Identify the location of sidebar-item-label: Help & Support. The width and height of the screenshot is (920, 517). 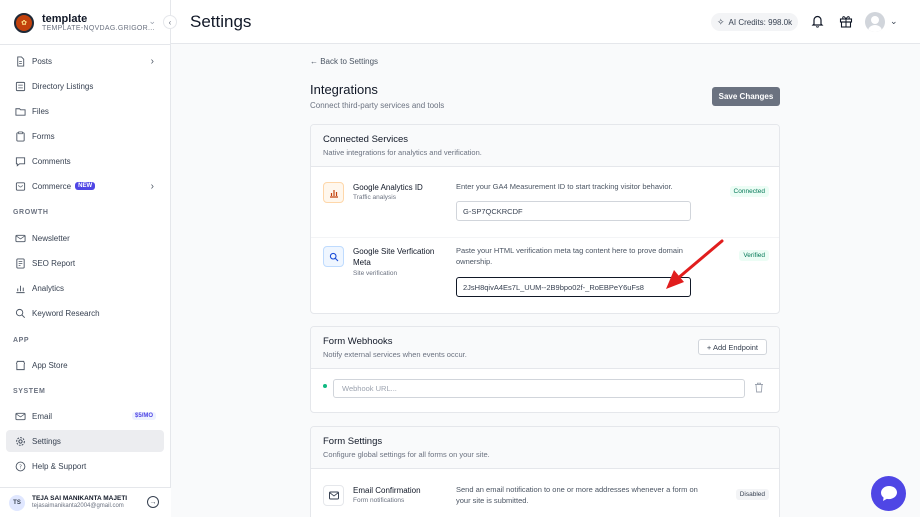
(59, 466).